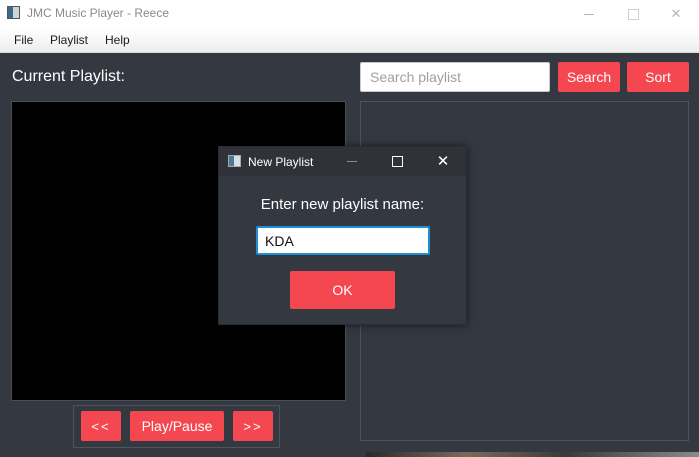 This screenshot has height=457, width=699. I want to click on ok-button: OK, so click(342, 290).